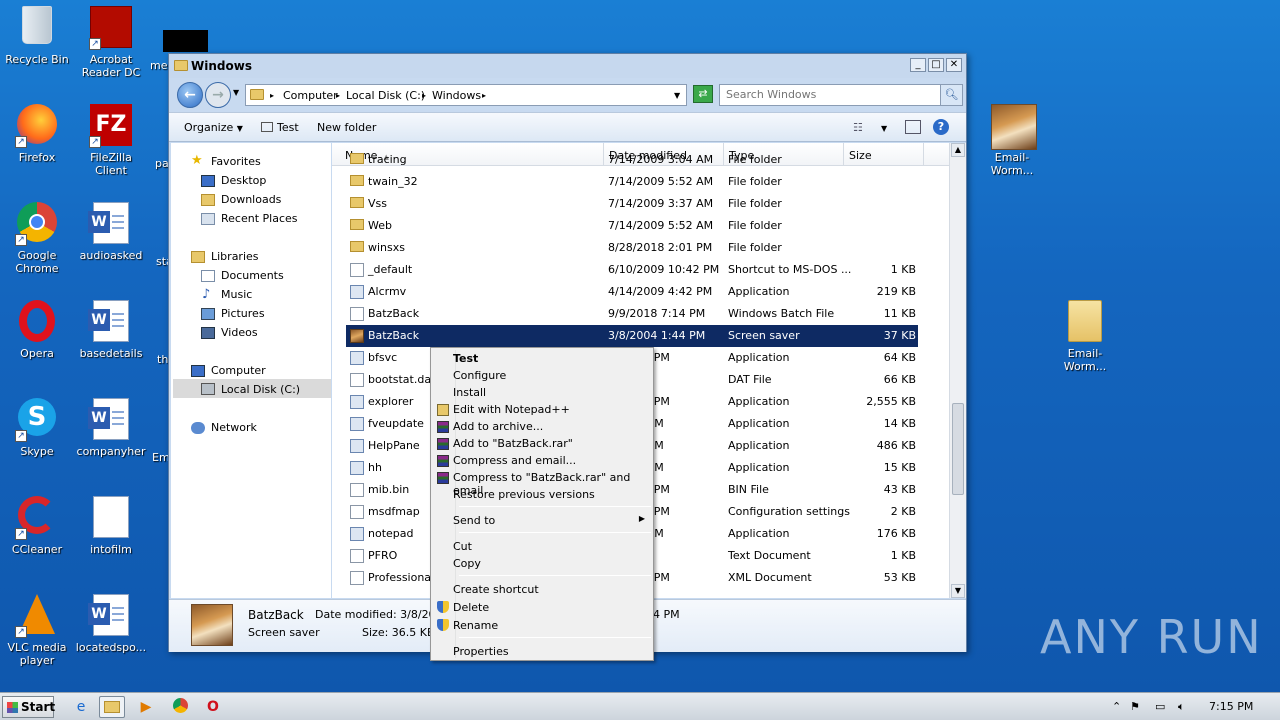 This screenshot has height=720, width=1280. I want to click on internet-explorer-icon: e, so click(81, 707).